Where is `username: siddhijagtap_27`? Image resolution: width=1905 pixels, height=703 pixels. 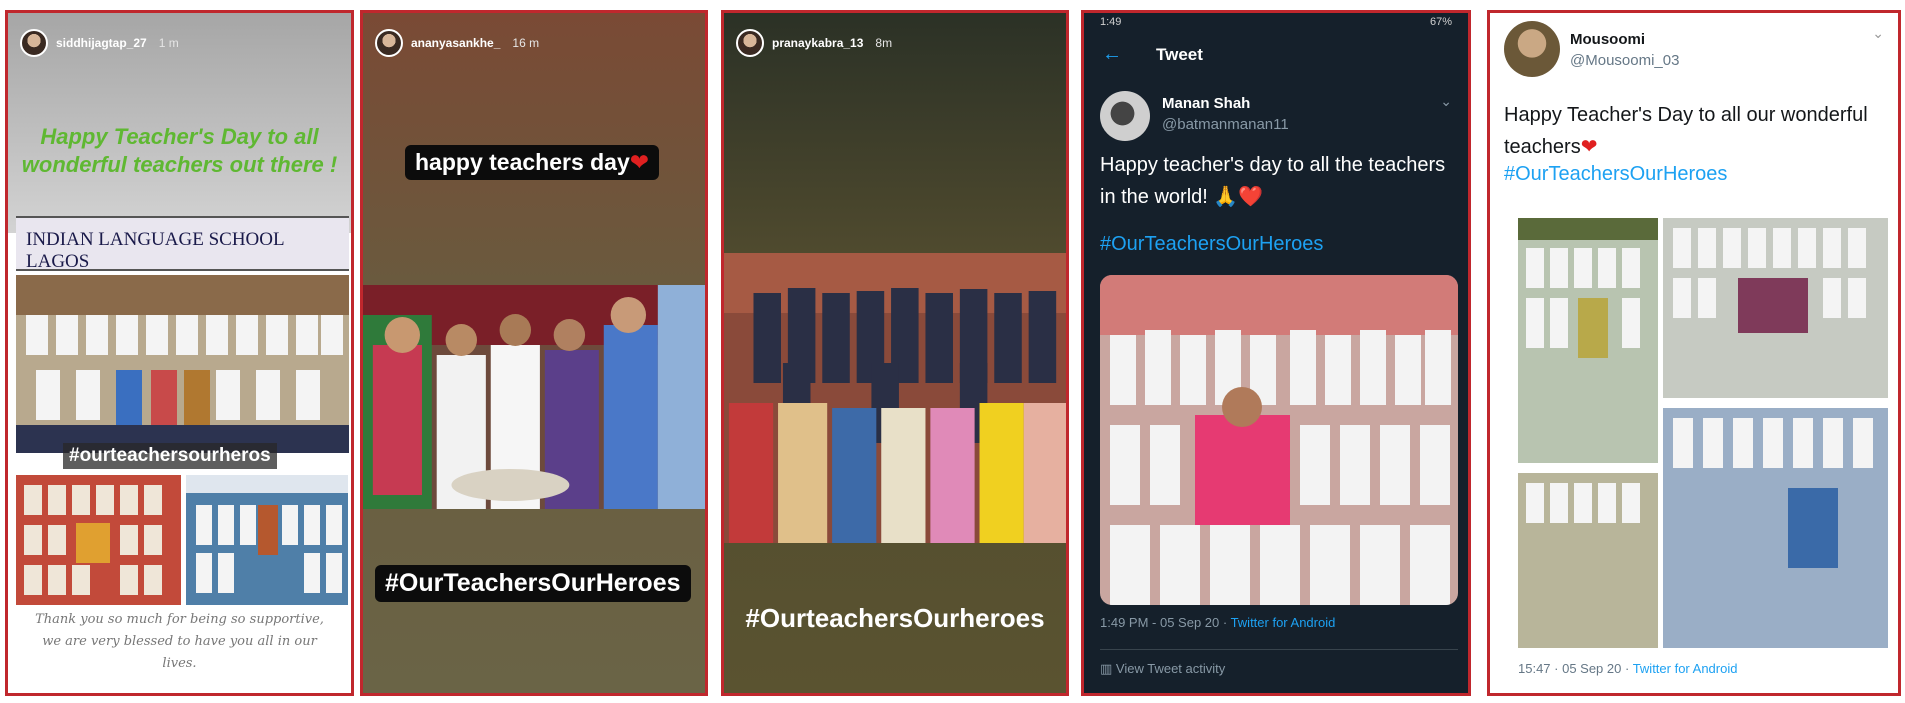 username: siddhijagtap_27 is located at coordinates (101, 43).